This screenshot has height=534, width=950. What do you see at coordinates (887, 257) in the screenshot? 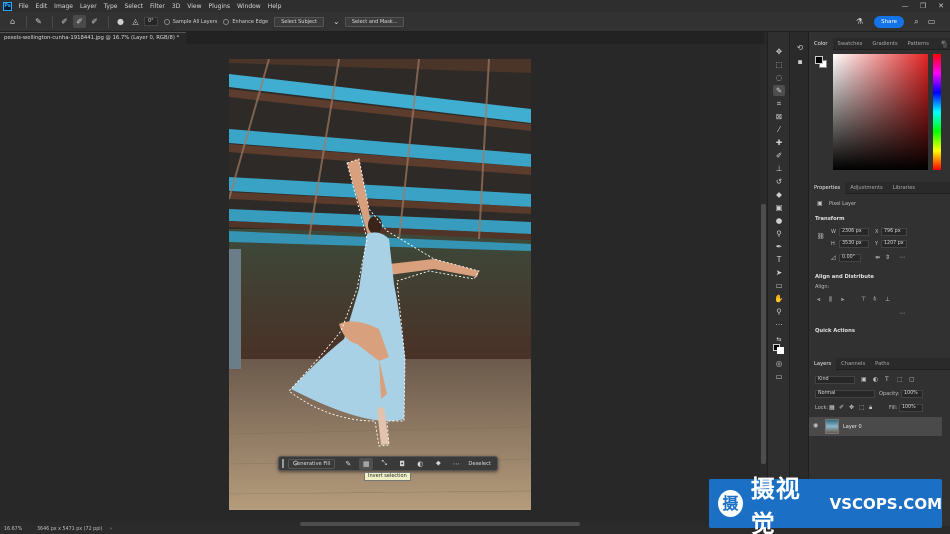
I see `flip-vertical-icon: ⇕` at bounding box center [887, 257].